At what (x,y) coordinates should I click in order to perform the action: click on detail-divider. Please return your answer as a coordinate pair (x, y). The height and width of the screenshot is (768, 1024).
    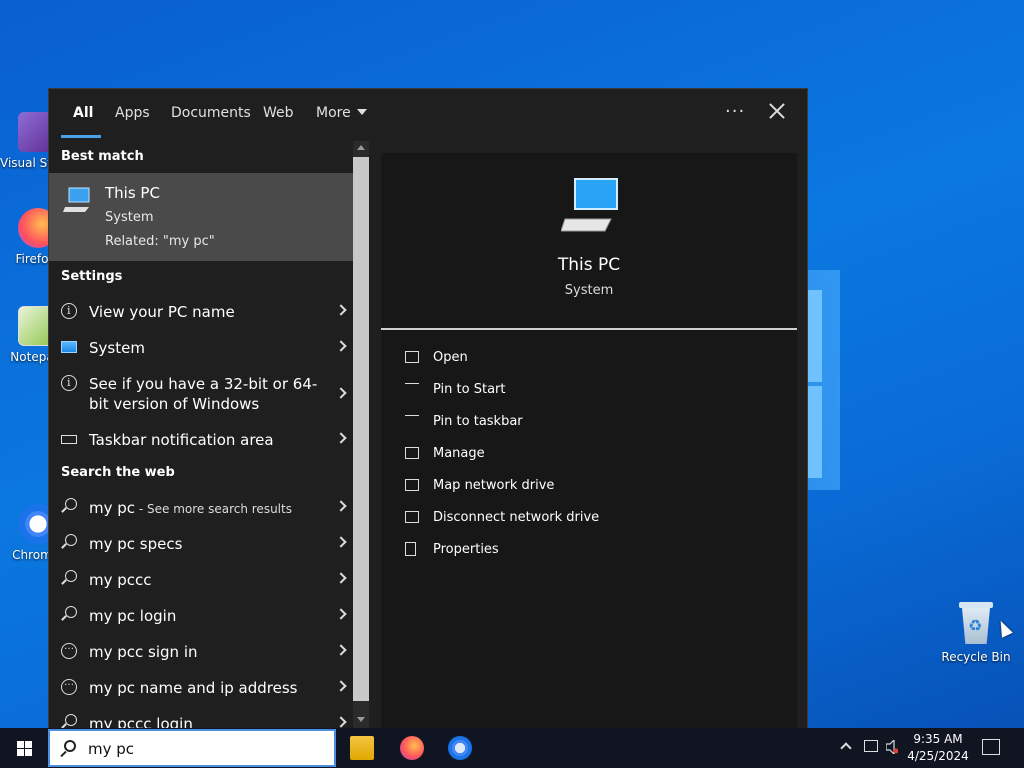
    Looking at the image, I should click on (589, 329).